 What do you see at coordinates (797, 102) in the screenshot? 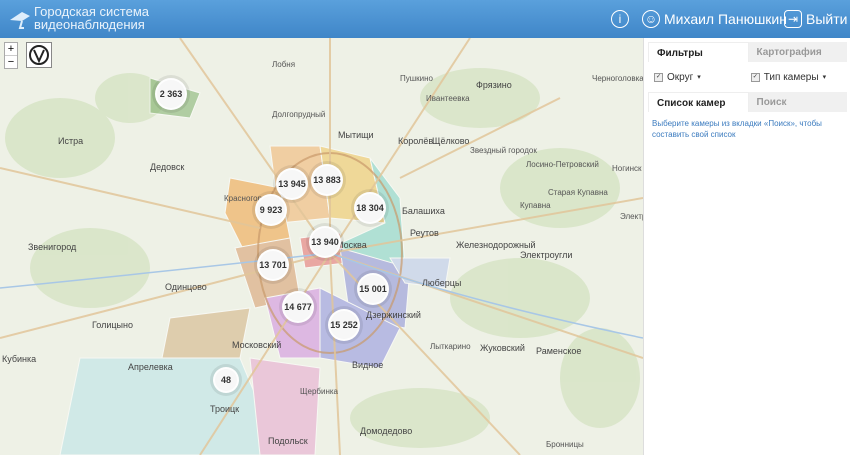
I see `tab-search: Поиск` at bounding box center [797, 102].